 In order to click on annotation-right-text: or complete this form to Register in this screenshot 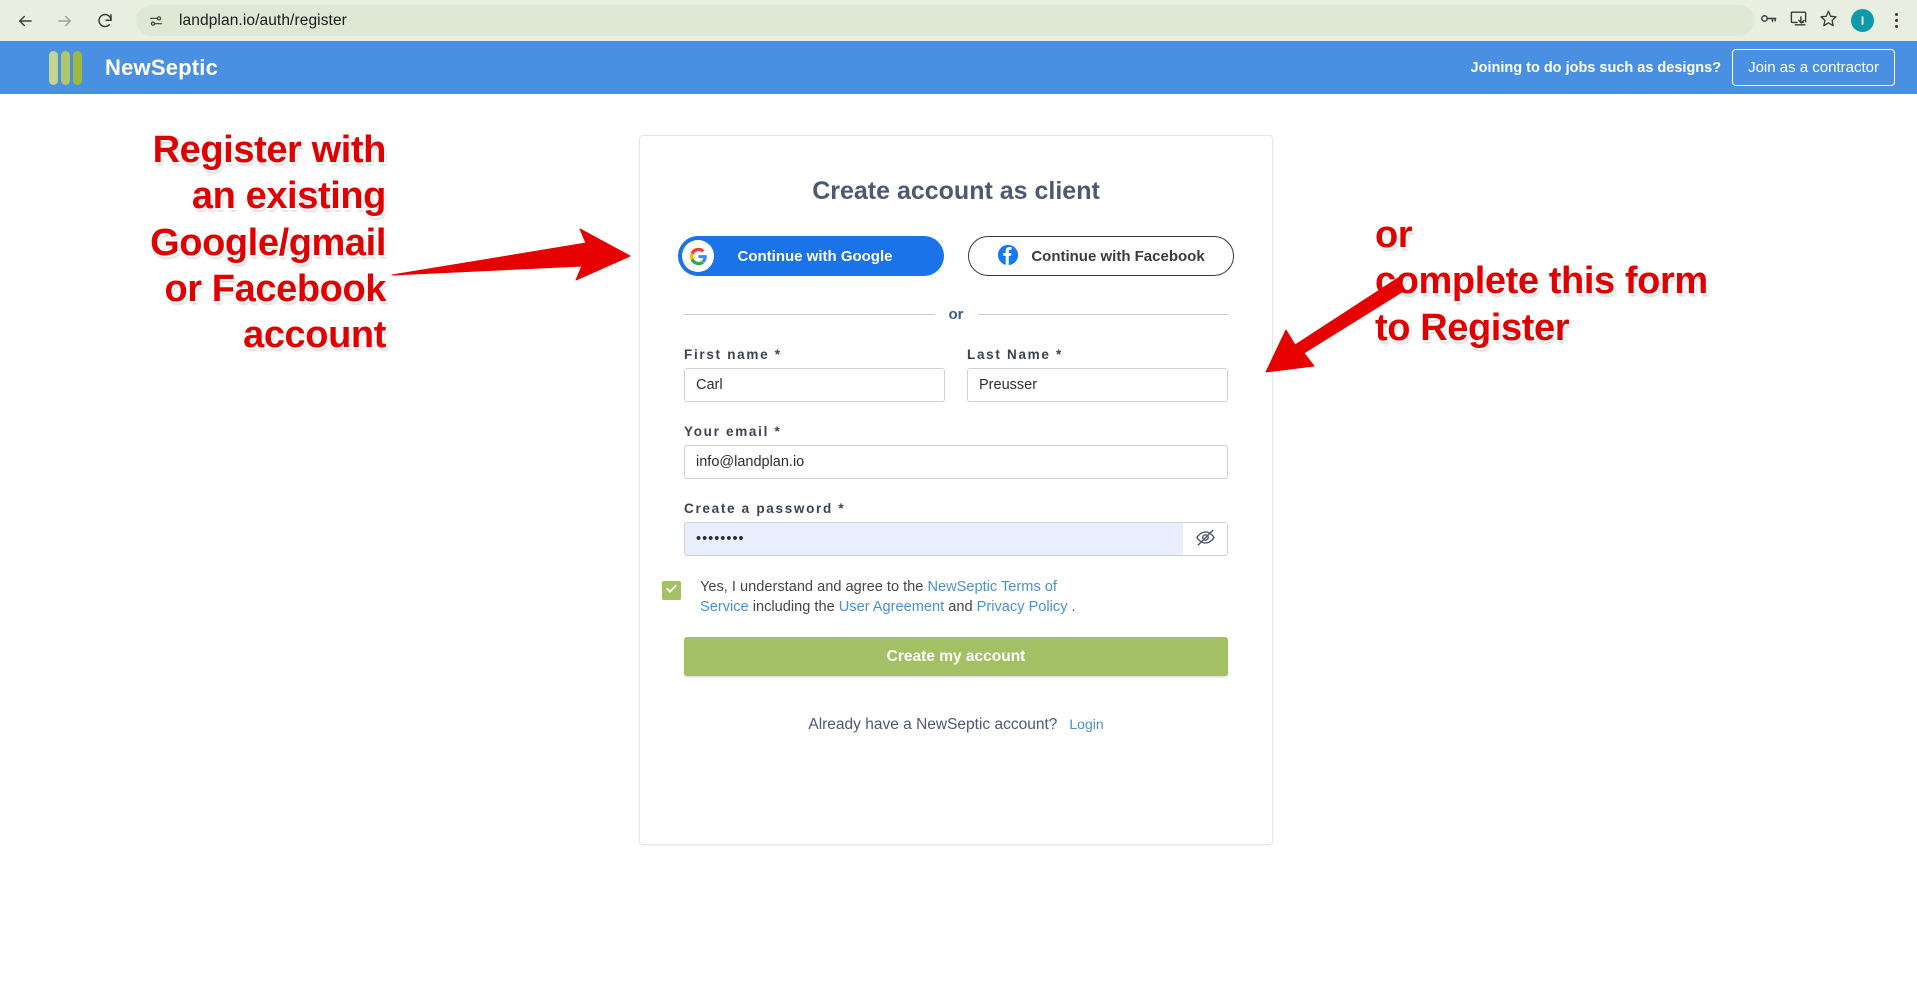, I will do `click(1541, 281)`.